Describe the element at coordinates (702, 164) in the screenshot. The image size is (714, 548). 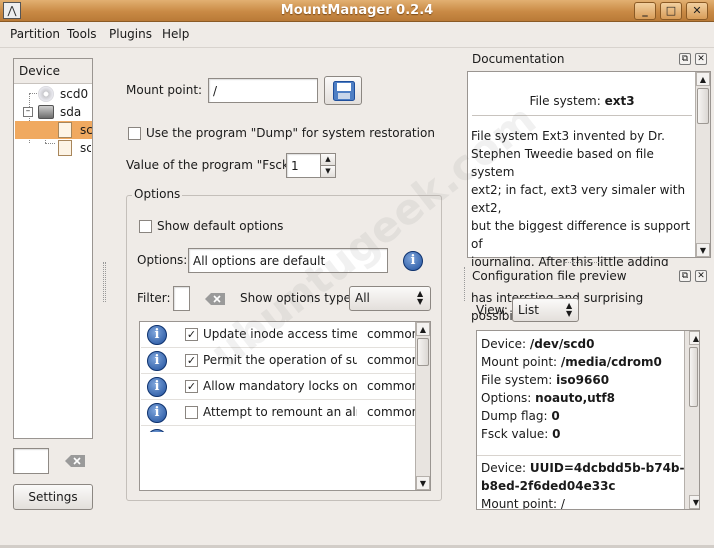
I see `documentation-scrollbar: ▲ ▼` at that location.